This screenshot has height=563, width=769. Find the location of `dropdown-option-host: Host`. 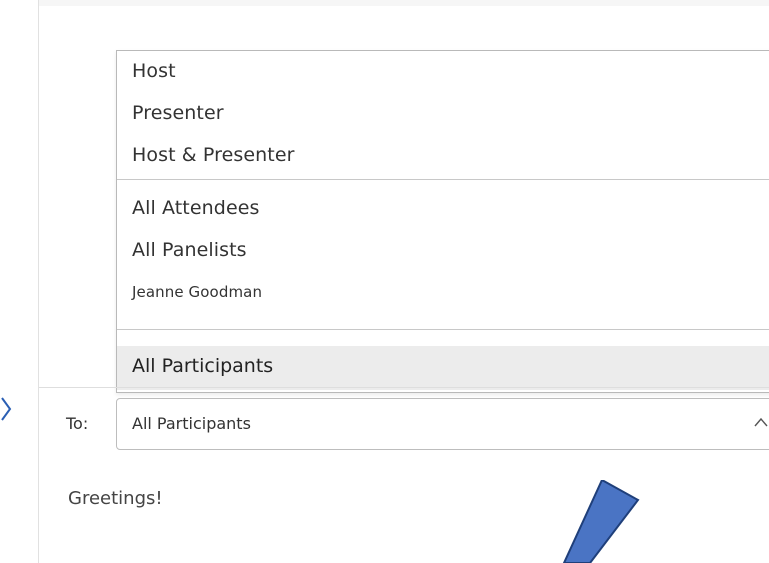

dropdown-option-host: Host is located at coordinates (450, 81).